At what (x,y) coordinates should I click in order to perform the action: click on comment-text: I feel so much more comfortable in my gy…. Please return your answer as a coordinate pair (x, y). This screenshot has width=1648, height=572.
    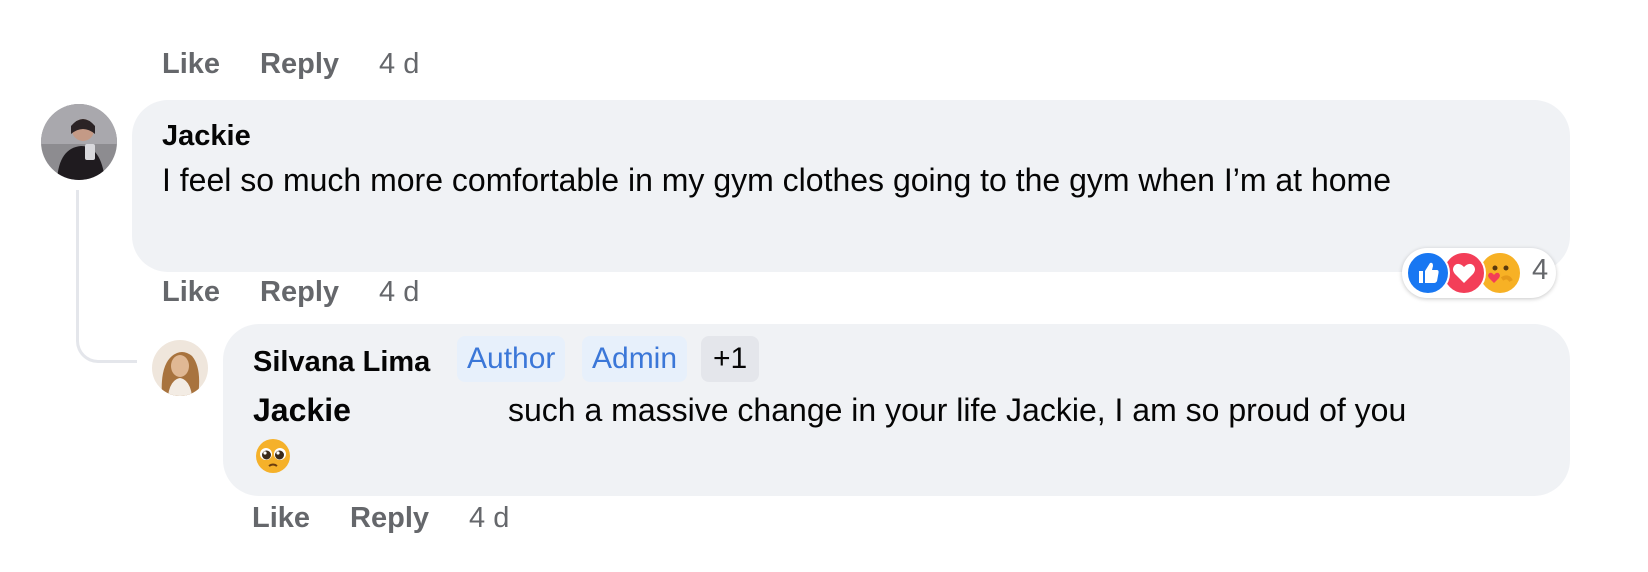
    Looking at the image, I should click on (776, 180).